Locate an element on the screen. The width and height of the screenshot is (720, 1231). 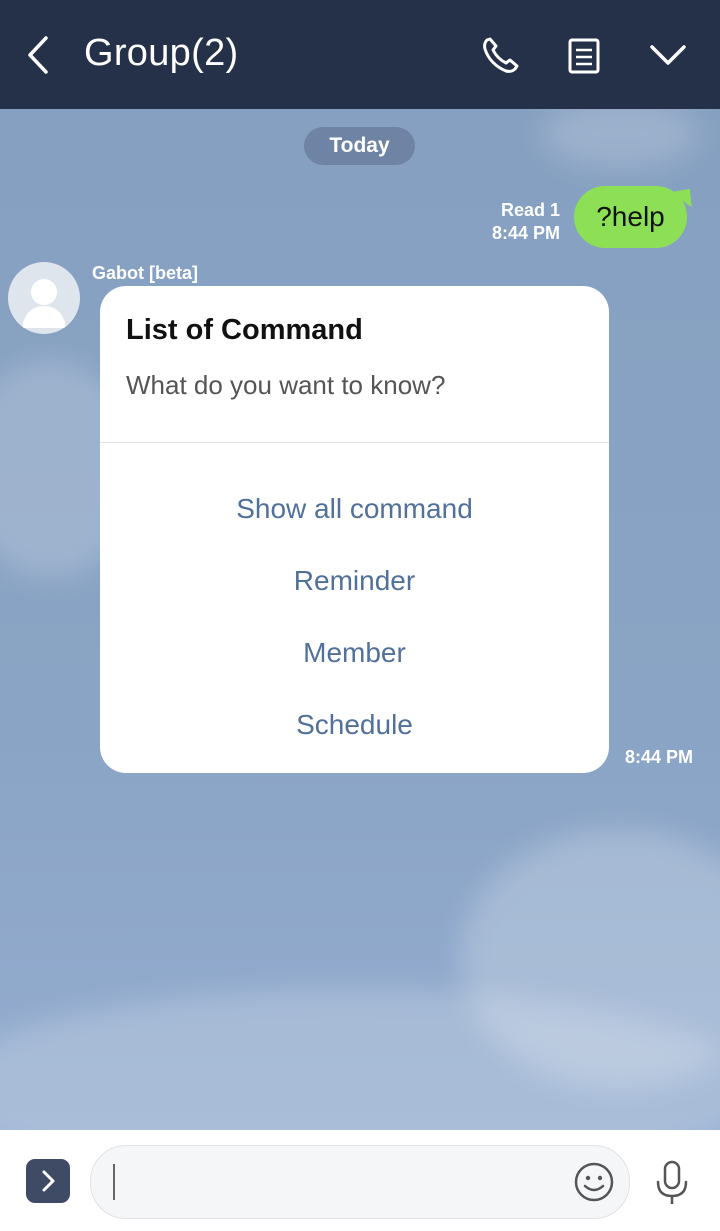
back-button is located at coordinates (40, 55).